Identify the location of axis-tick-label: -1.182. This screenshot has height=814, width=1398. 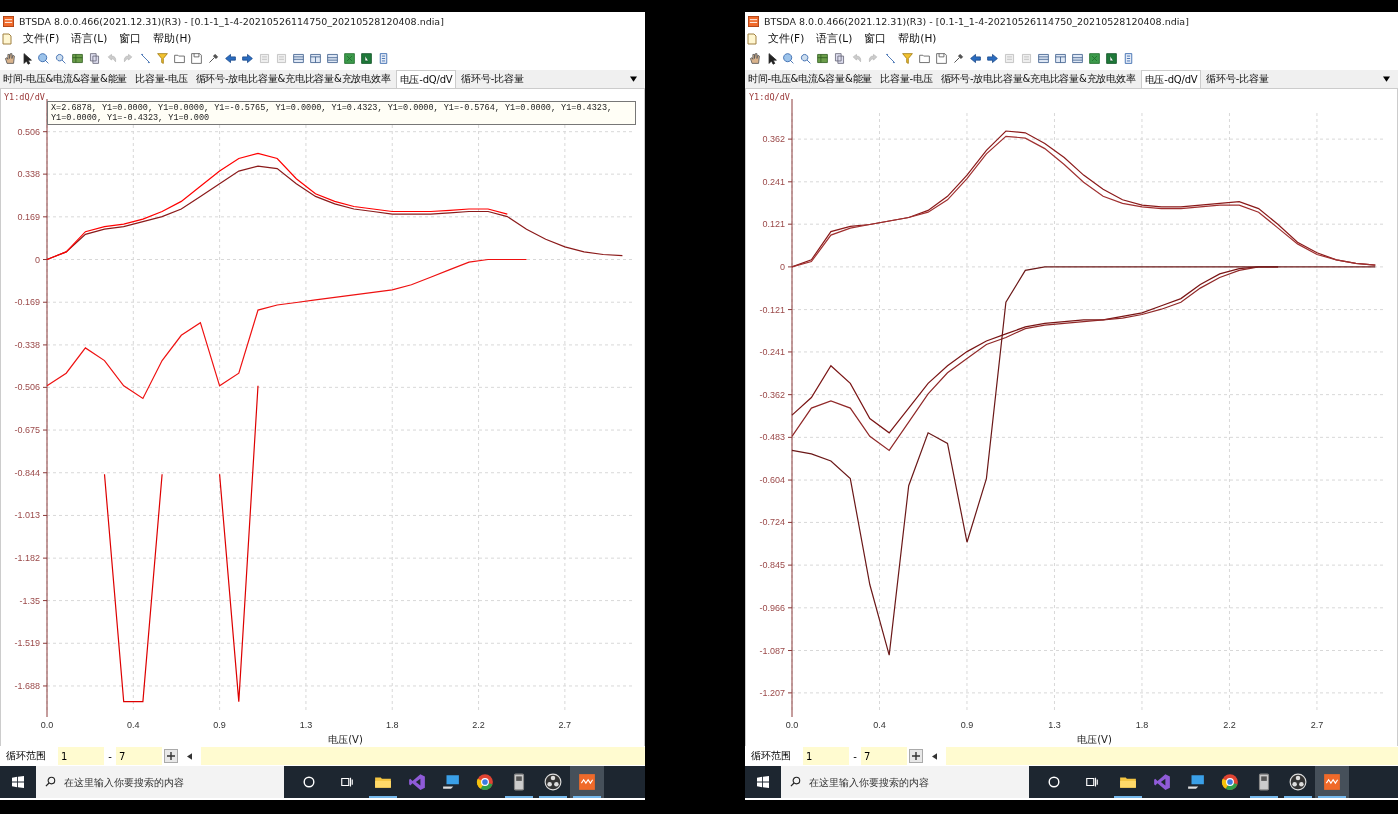
(27, 558).